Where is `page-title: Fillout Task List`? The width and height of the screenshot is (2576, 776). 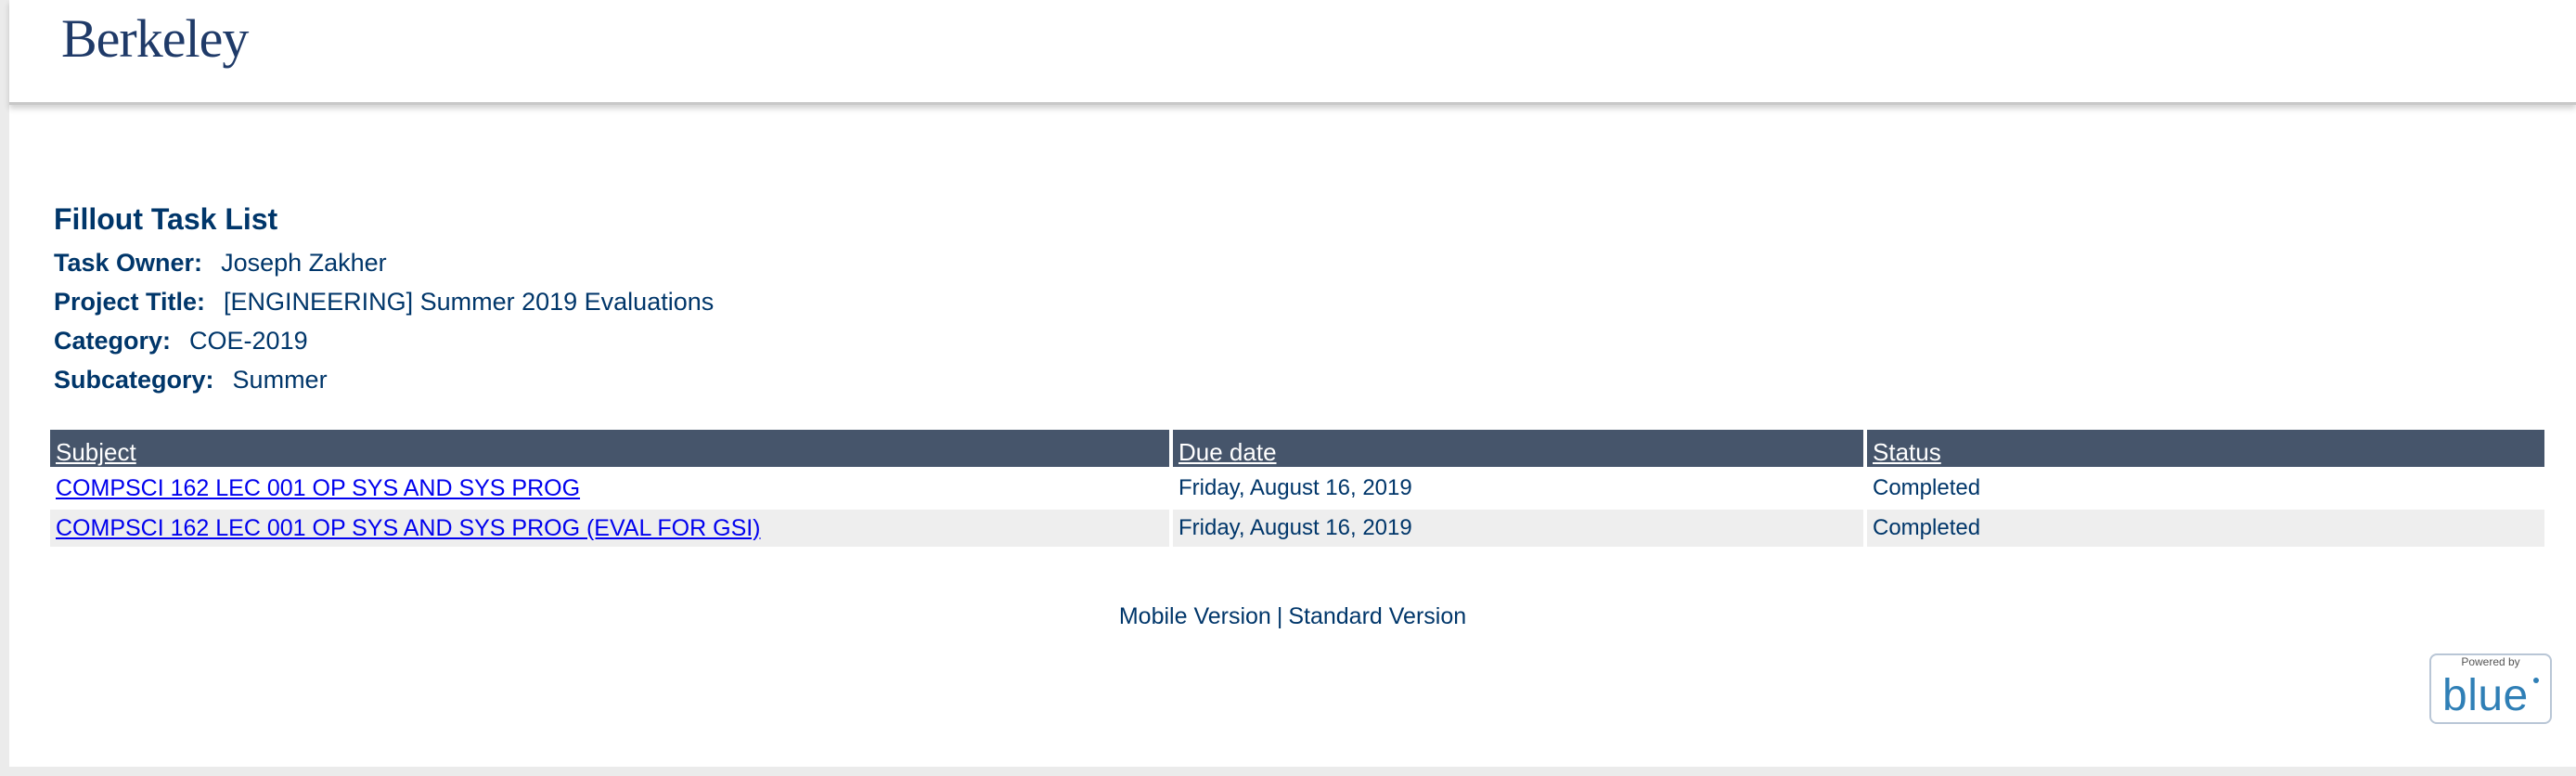 page-title: Fillout Task List is located at coordinates (166, 219).